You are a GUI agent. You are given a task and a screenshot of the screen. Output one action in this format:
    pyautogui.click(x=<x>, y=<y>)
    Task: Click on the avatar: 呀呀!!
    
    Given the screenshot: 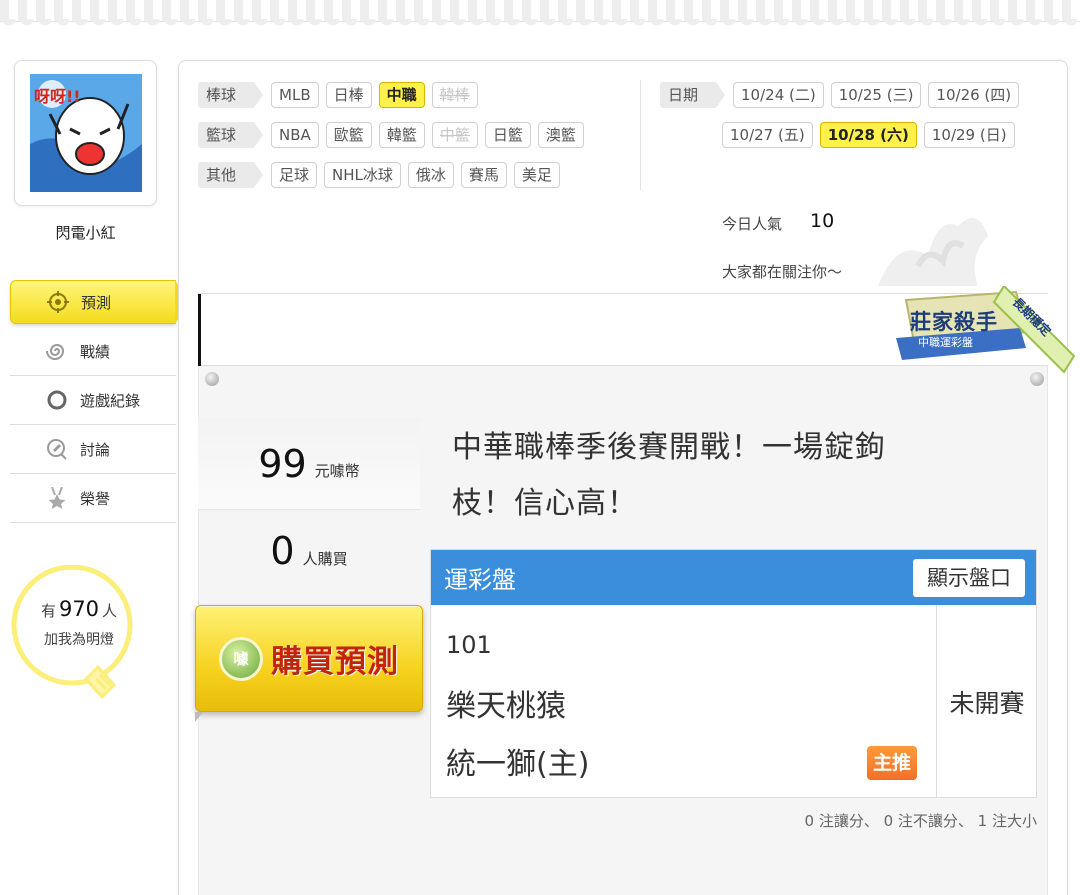 What is the action you would take?
    pyautogui.click(x=85, y=133)
    